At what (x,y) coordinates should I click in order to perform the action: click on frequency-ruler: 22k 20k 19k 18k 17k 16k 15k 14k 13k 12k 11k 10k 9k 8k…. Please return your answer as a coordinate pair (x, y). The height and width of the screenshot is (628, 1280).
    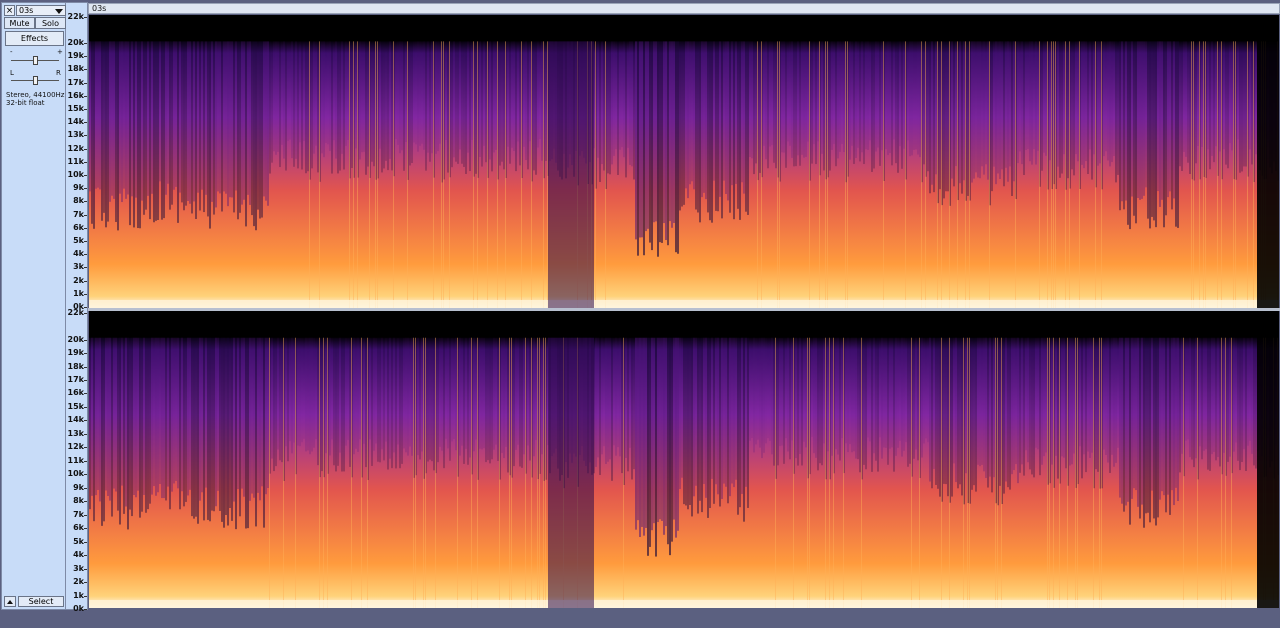
    Looking at the image, I should click on (77, 307).